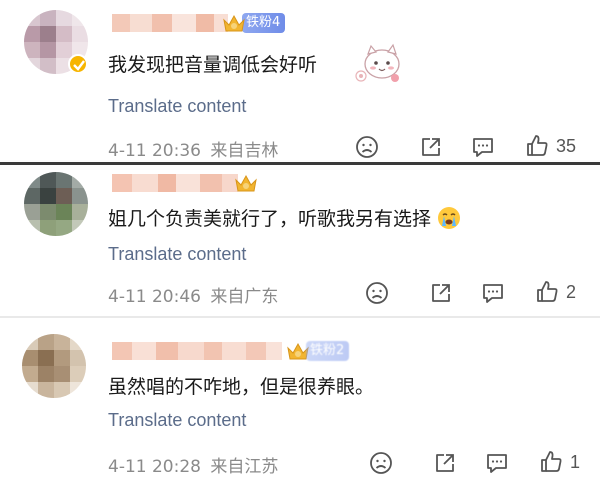  I want to click on fan-level-label: 铁粉2, so click(328, 351).